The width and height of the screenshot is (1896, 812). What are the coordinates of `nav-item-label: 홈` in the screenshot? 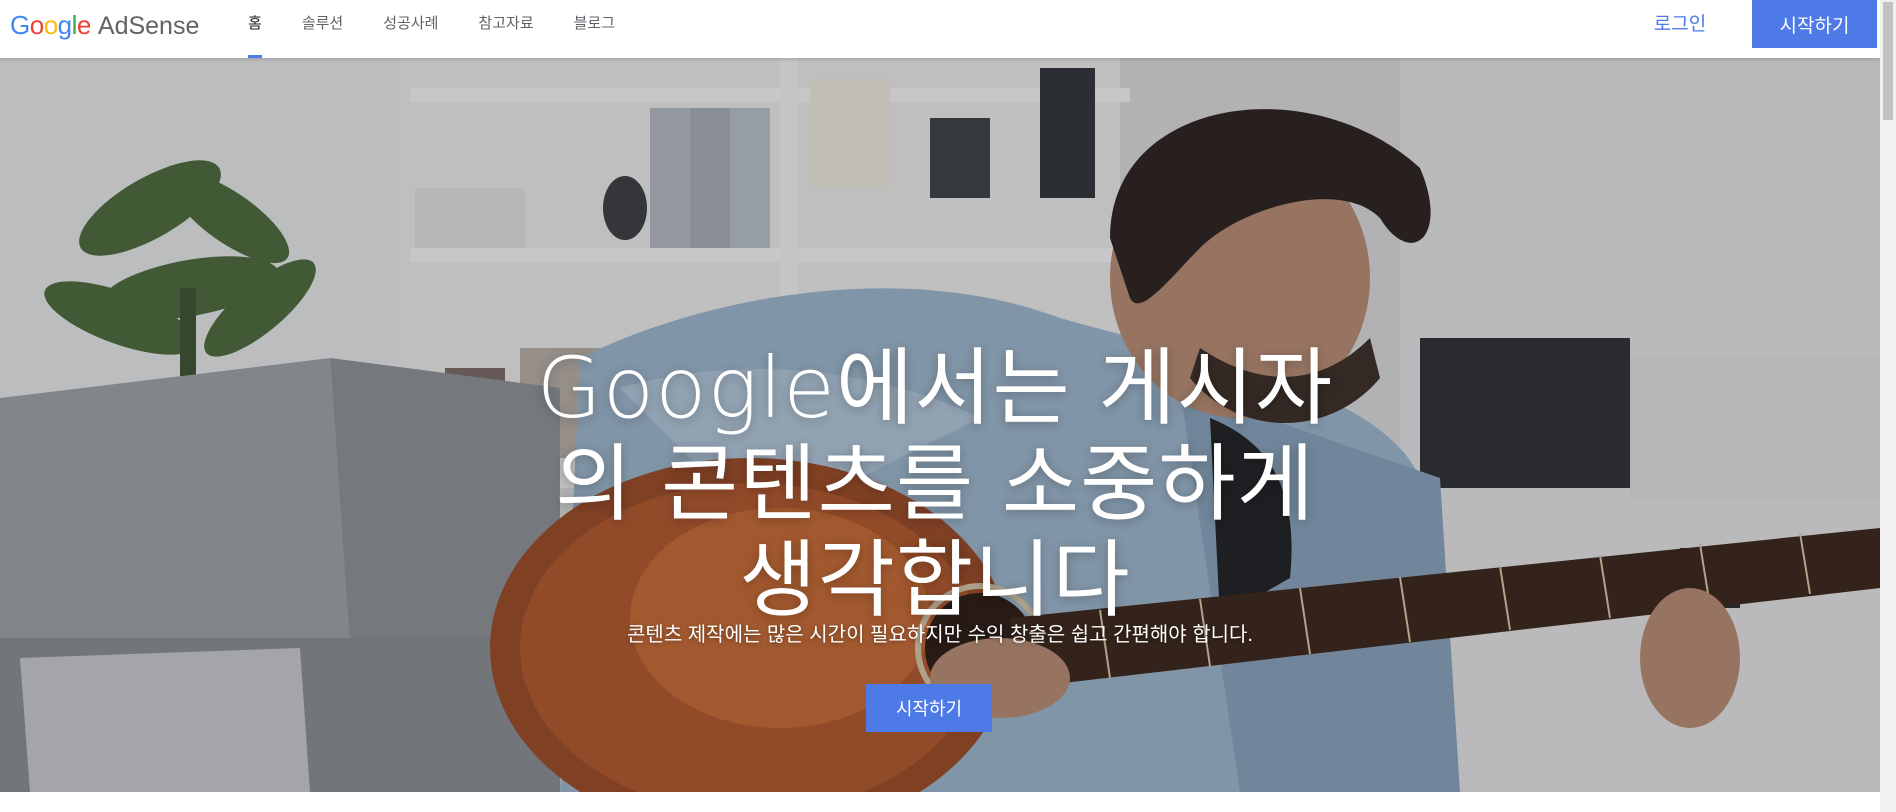 It's located at (255, 23).